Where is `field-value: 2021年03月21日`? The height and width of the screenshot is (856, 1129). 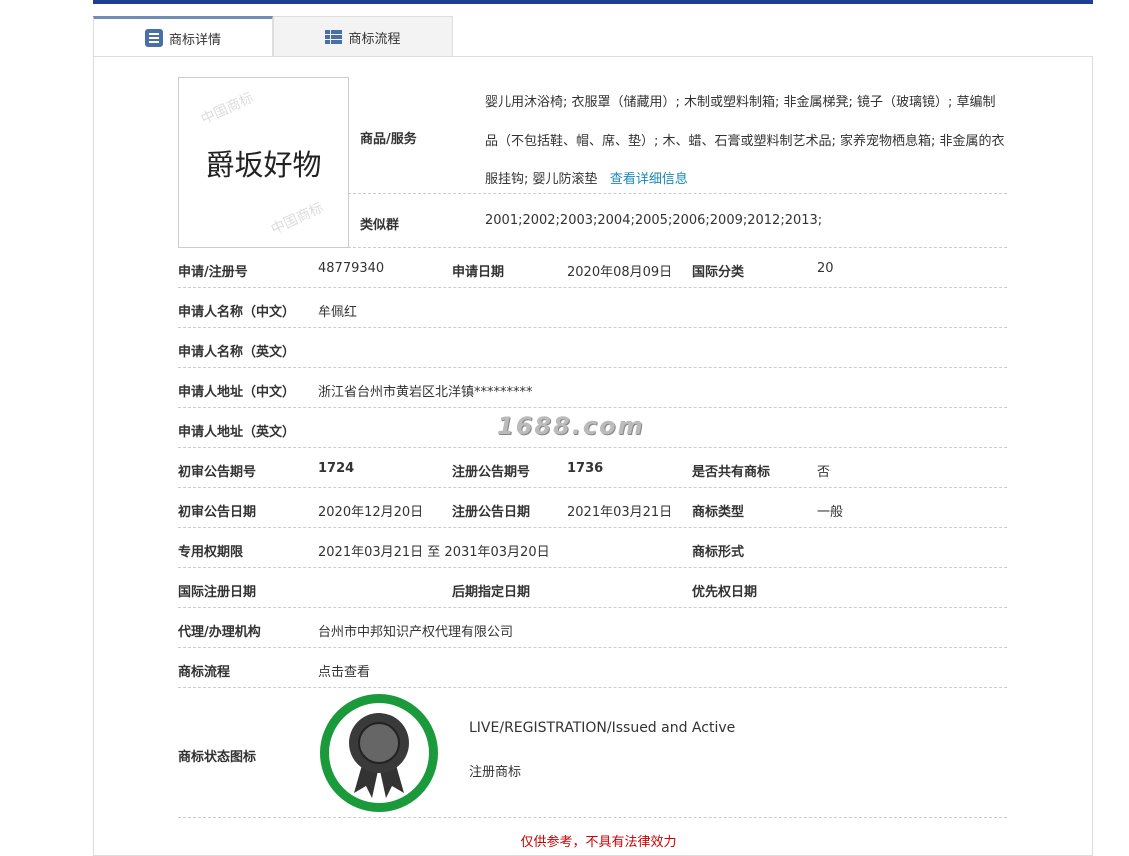
field-value: 2021年03月21日 is located at coordinates (620, 512).